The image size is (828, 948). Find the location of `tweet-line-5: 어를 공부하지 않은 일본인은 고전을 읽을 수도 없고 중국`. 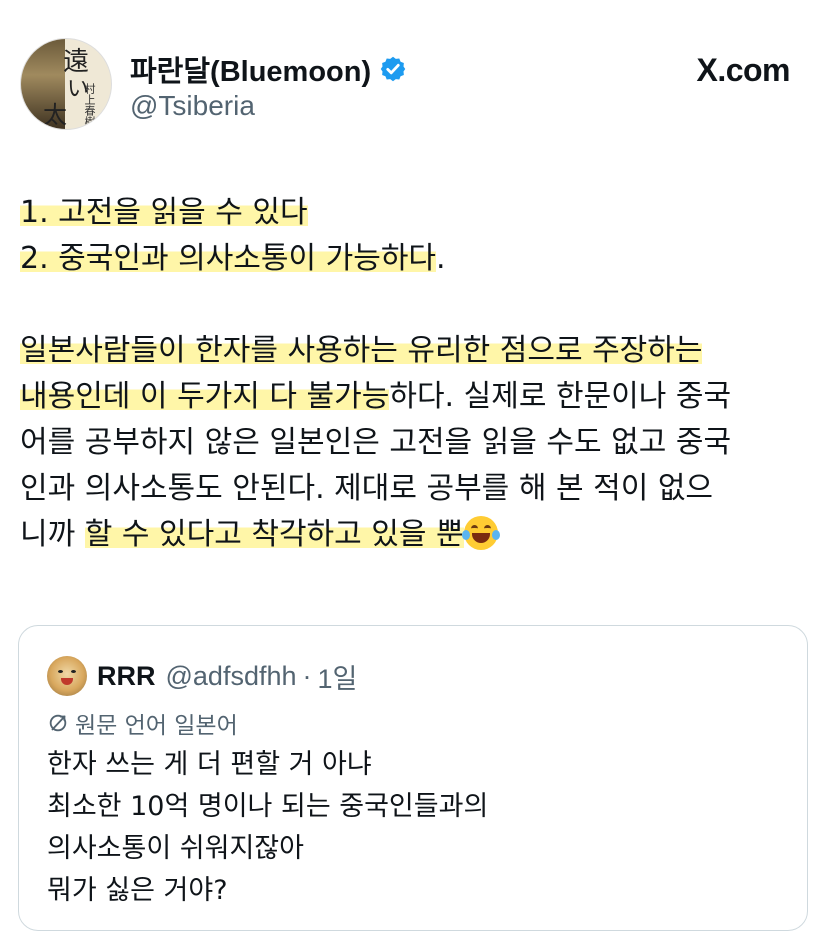

tweet-line-5: 어를 공부하지 않은 일본인은 고전을 읽을 수도 없고 중국 is located at coordinates (376, 442).